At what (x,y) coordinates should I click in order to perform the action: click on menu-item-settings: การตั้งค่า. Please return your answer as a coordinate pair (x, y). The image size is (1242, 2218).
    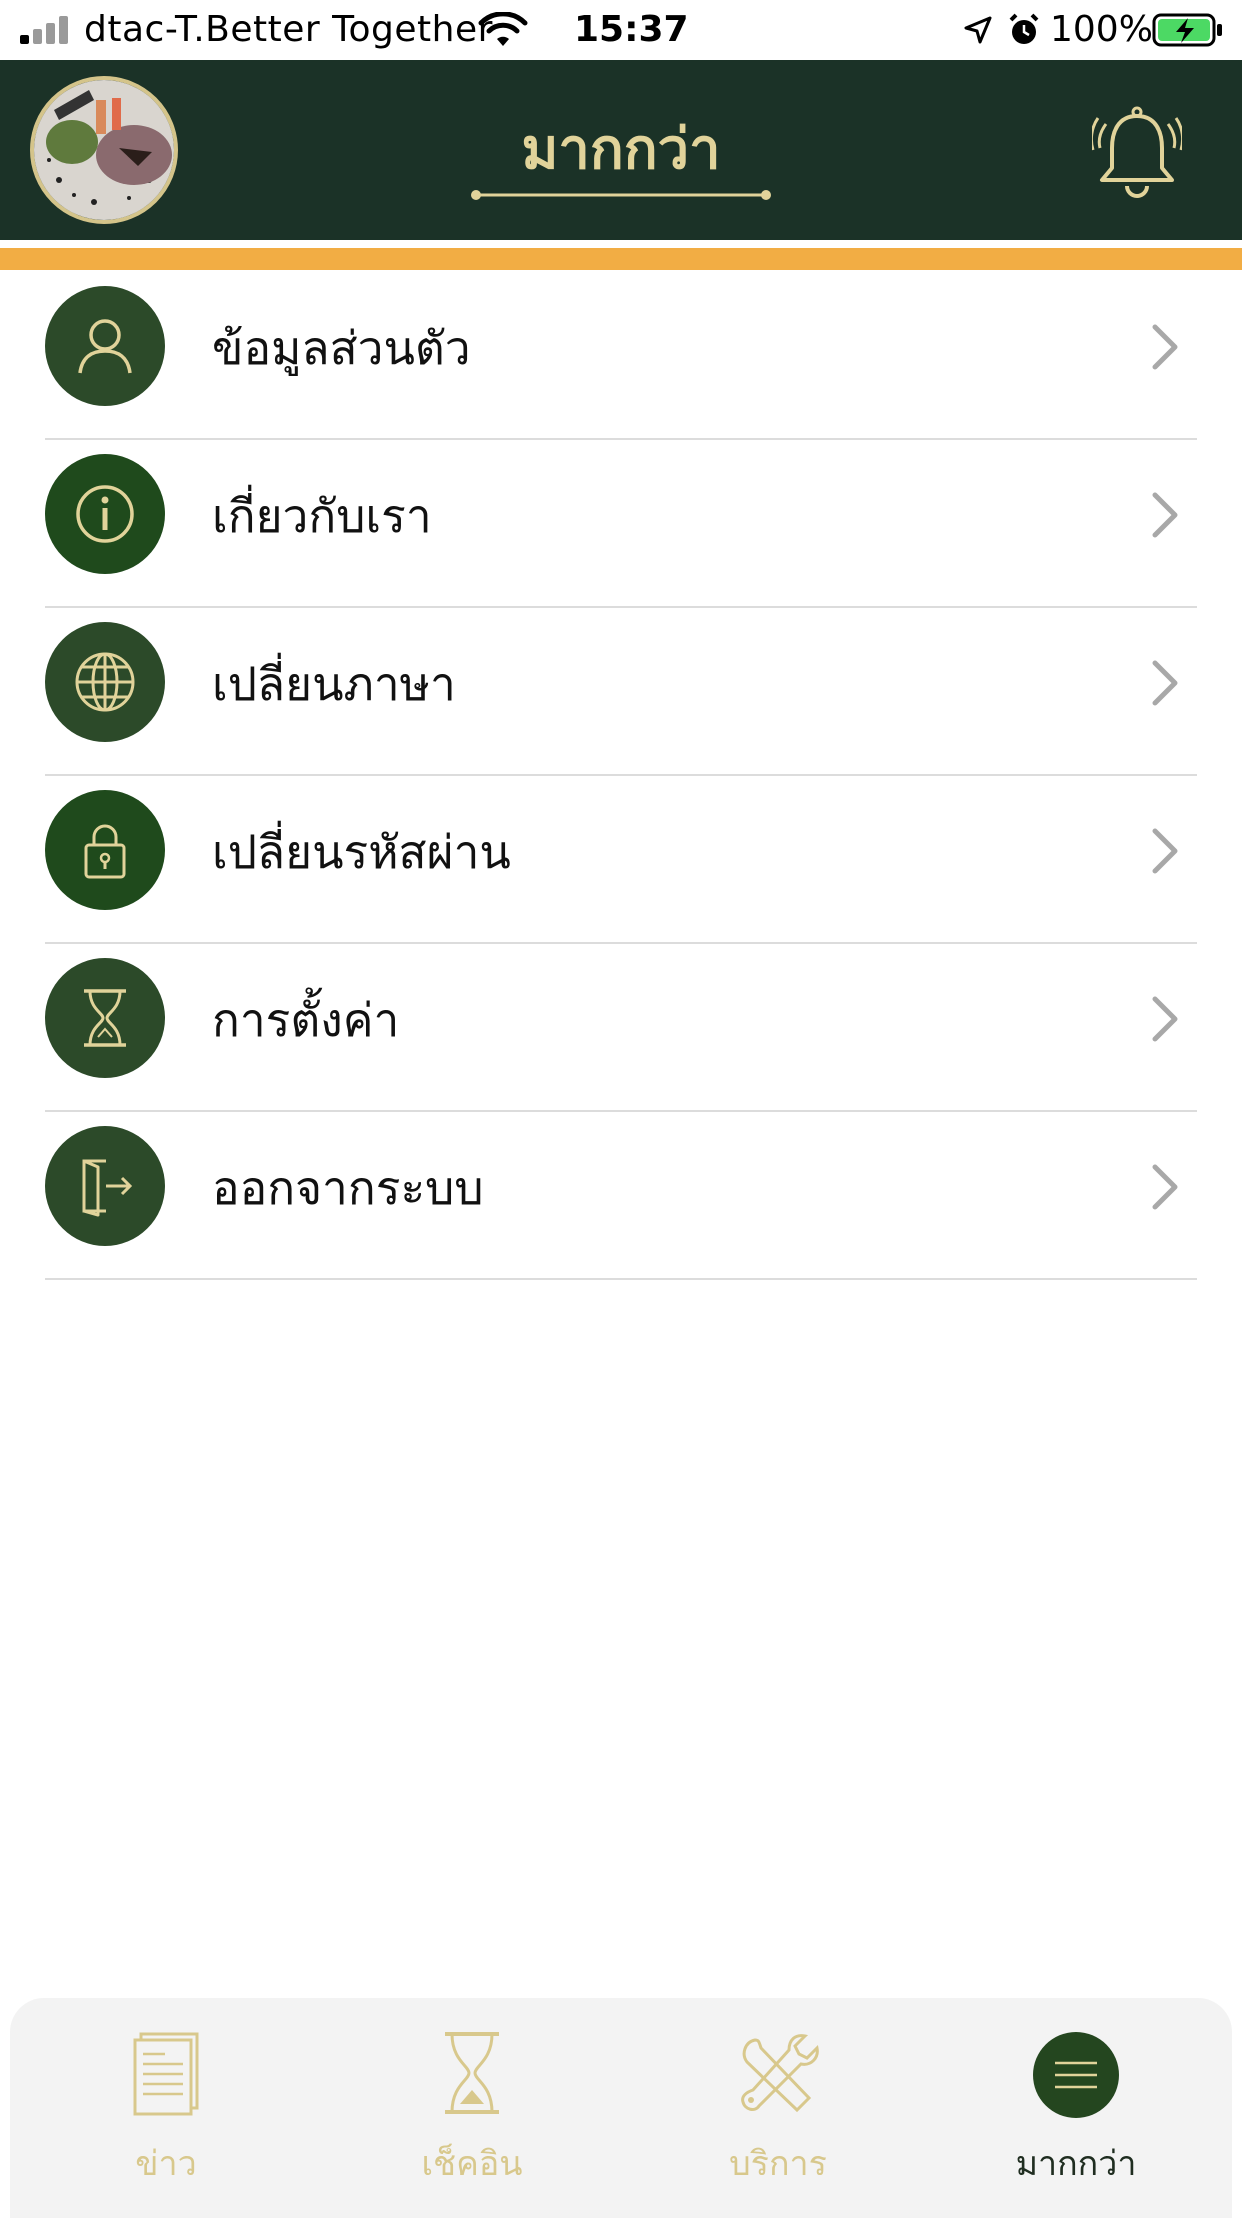
    Looking at the image, I should click on (621, 1028).